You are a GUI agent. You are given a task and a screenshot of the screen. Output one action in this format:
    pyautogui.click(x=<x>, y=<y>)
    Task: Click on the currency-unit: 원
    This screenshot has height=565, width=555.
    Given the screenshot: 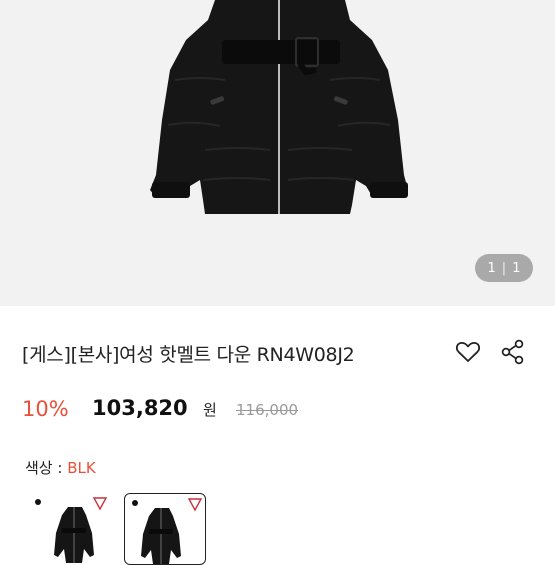 What is the action you would take?
    pyautogui.click(x=210, y=410)
    